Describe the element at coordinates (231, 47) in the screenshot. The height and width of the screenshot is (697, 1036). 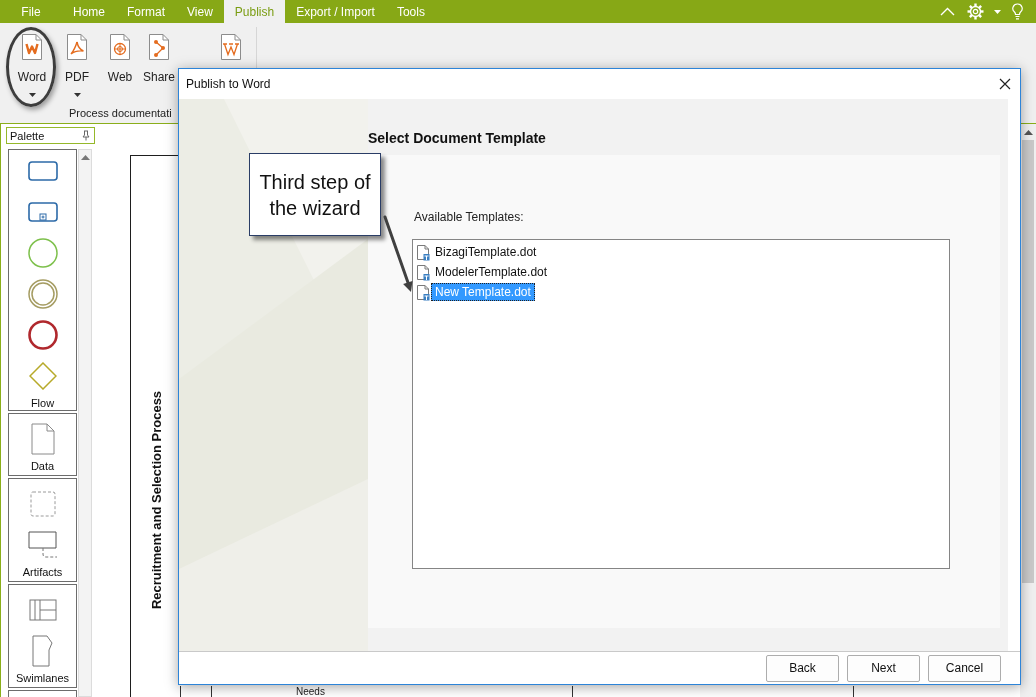
I see `w-file-icon` at that location.